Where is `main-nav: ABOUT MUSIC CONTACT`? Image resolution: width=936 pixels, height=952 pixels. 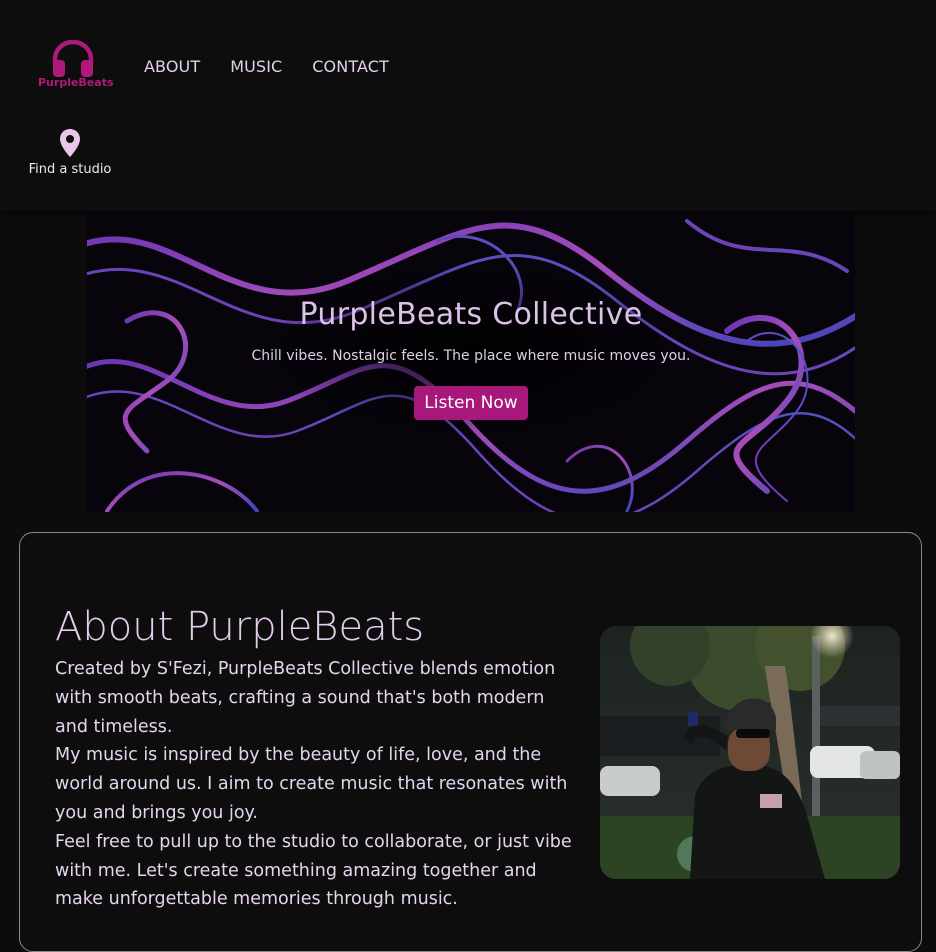 main-nav: ABOUT MUSIC CONTACT is located at coordinates (266, 66).